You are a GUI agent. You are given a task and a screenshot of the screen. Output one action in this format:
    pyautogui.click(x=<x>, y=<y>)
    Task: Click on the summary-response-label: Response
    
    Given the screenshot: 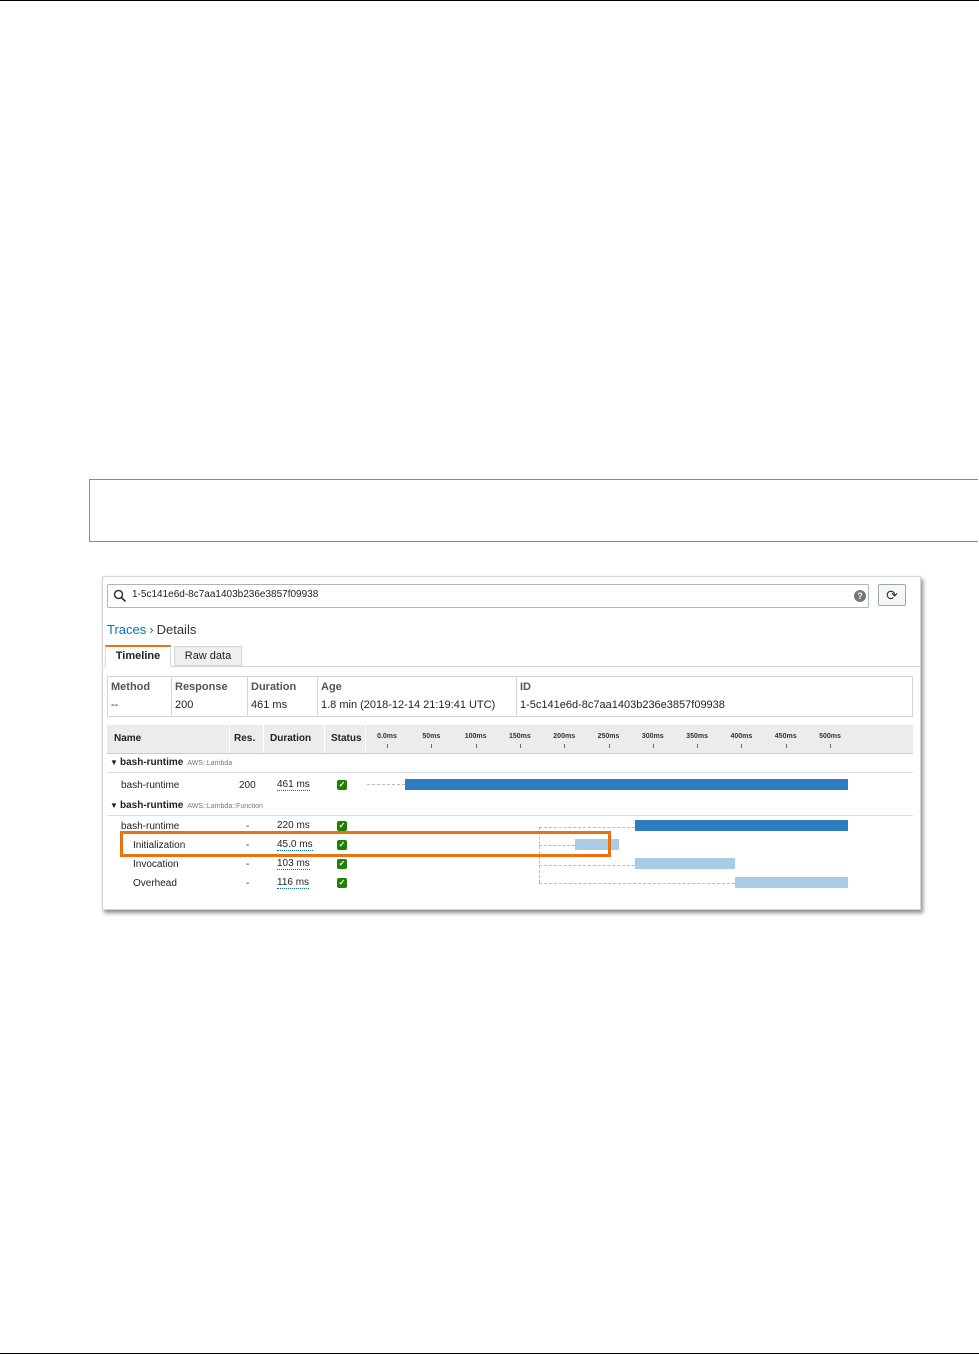 What is the action you would take?
    pyautogui.click(x=201, y=687)
    